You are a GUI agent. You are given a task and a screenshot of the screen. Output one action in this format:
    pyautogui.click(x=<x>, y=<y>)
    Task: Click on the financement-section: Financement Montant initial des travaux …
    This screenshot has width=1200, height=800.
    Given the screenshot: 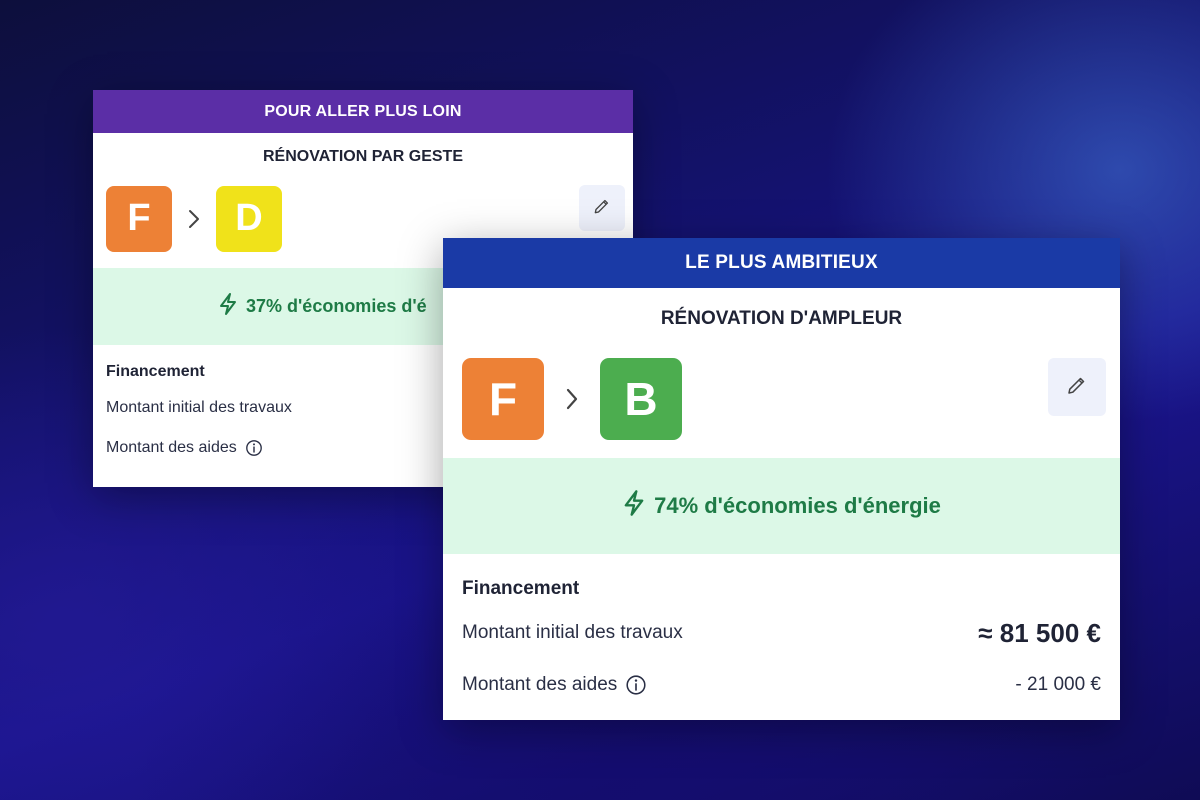 What is the action you would take?
    pyautogui.click(x=781, y=631)
    